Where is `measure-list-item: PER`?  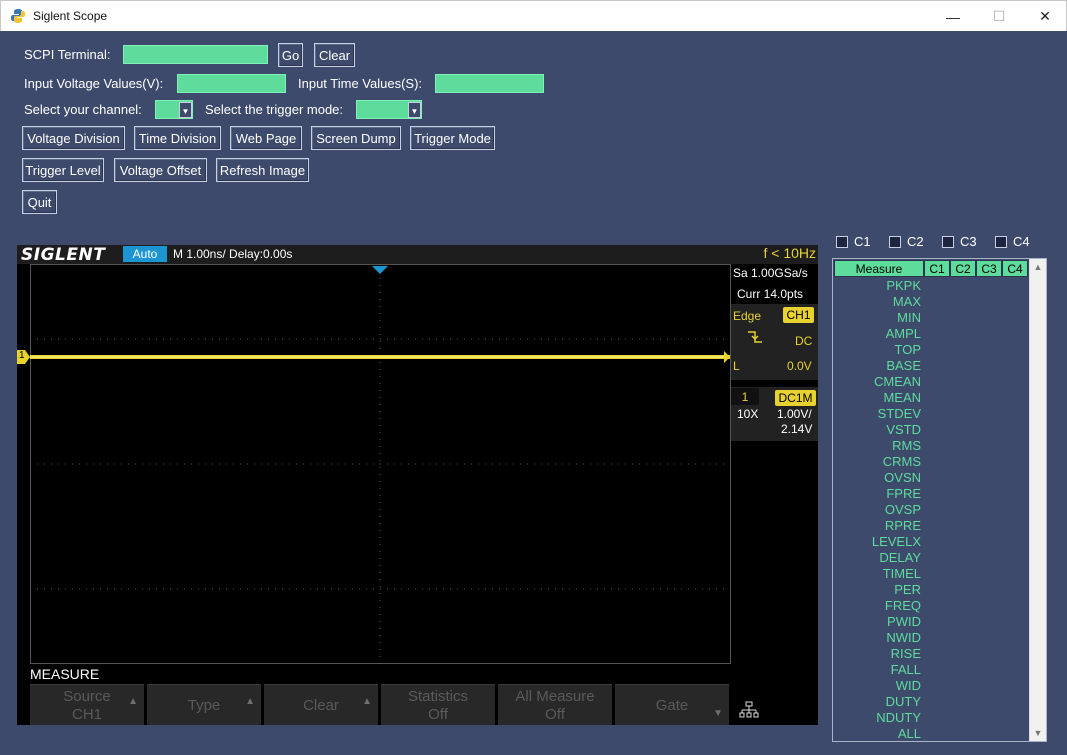
measure-list-item: PER is located at coordinates (930, 590).